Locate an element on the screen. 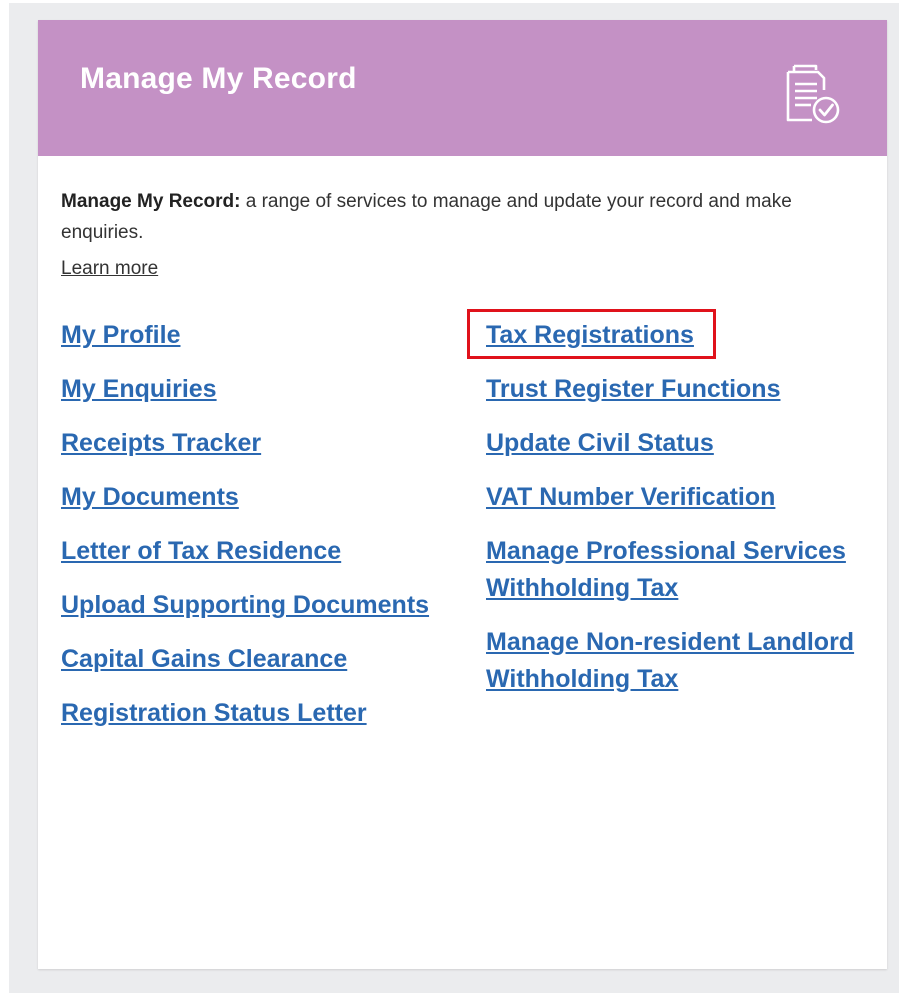  description-bold-label: Manage My Record: is located at coordinates (151, 201).